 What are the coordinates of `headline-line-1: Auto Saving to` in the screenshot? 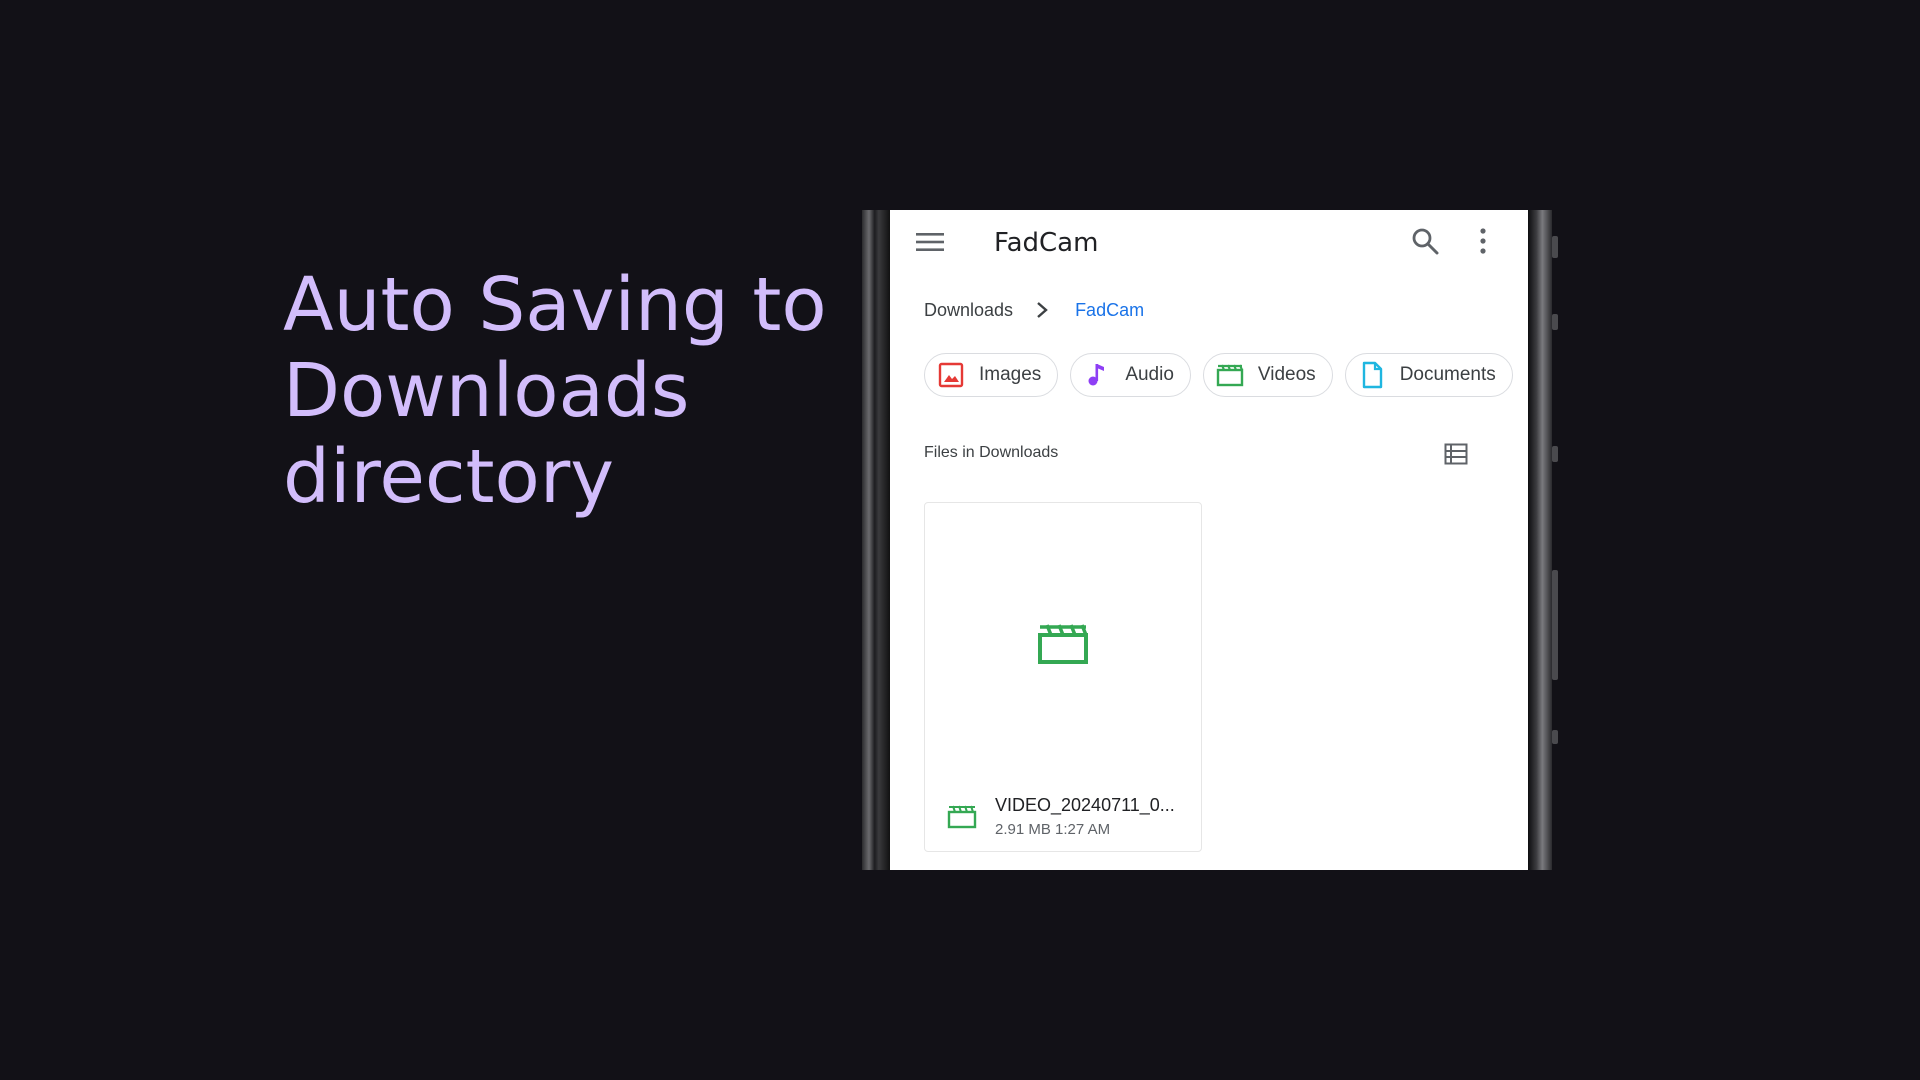 It's located at (555, 305).